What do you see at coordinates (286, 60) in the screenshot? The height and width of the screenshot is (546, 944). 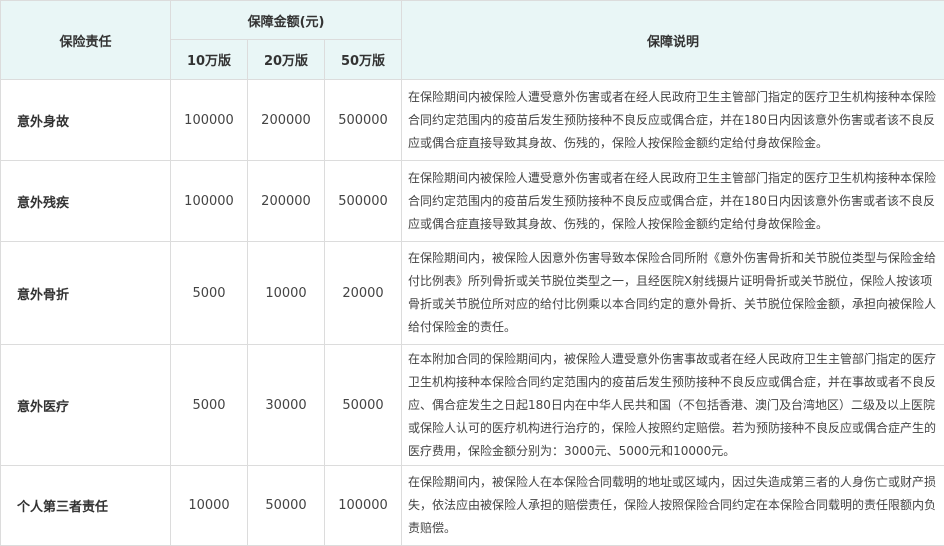 I see `header-plan-20w: 20万版` at bounding box center [286, 60].